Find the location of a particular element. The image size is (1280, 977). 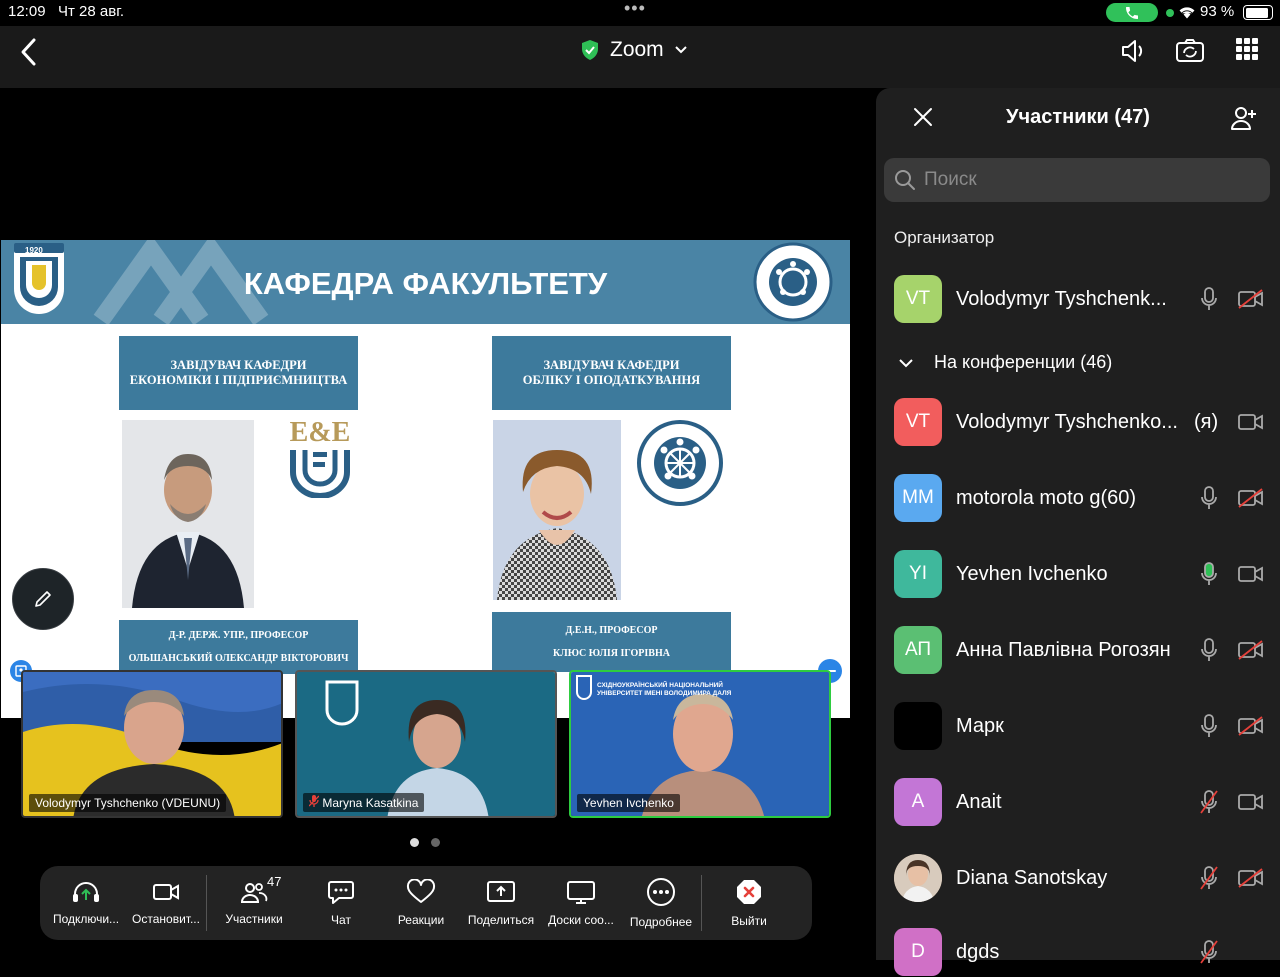

participant-row: D dgds is located at coordinates (1078, 952).